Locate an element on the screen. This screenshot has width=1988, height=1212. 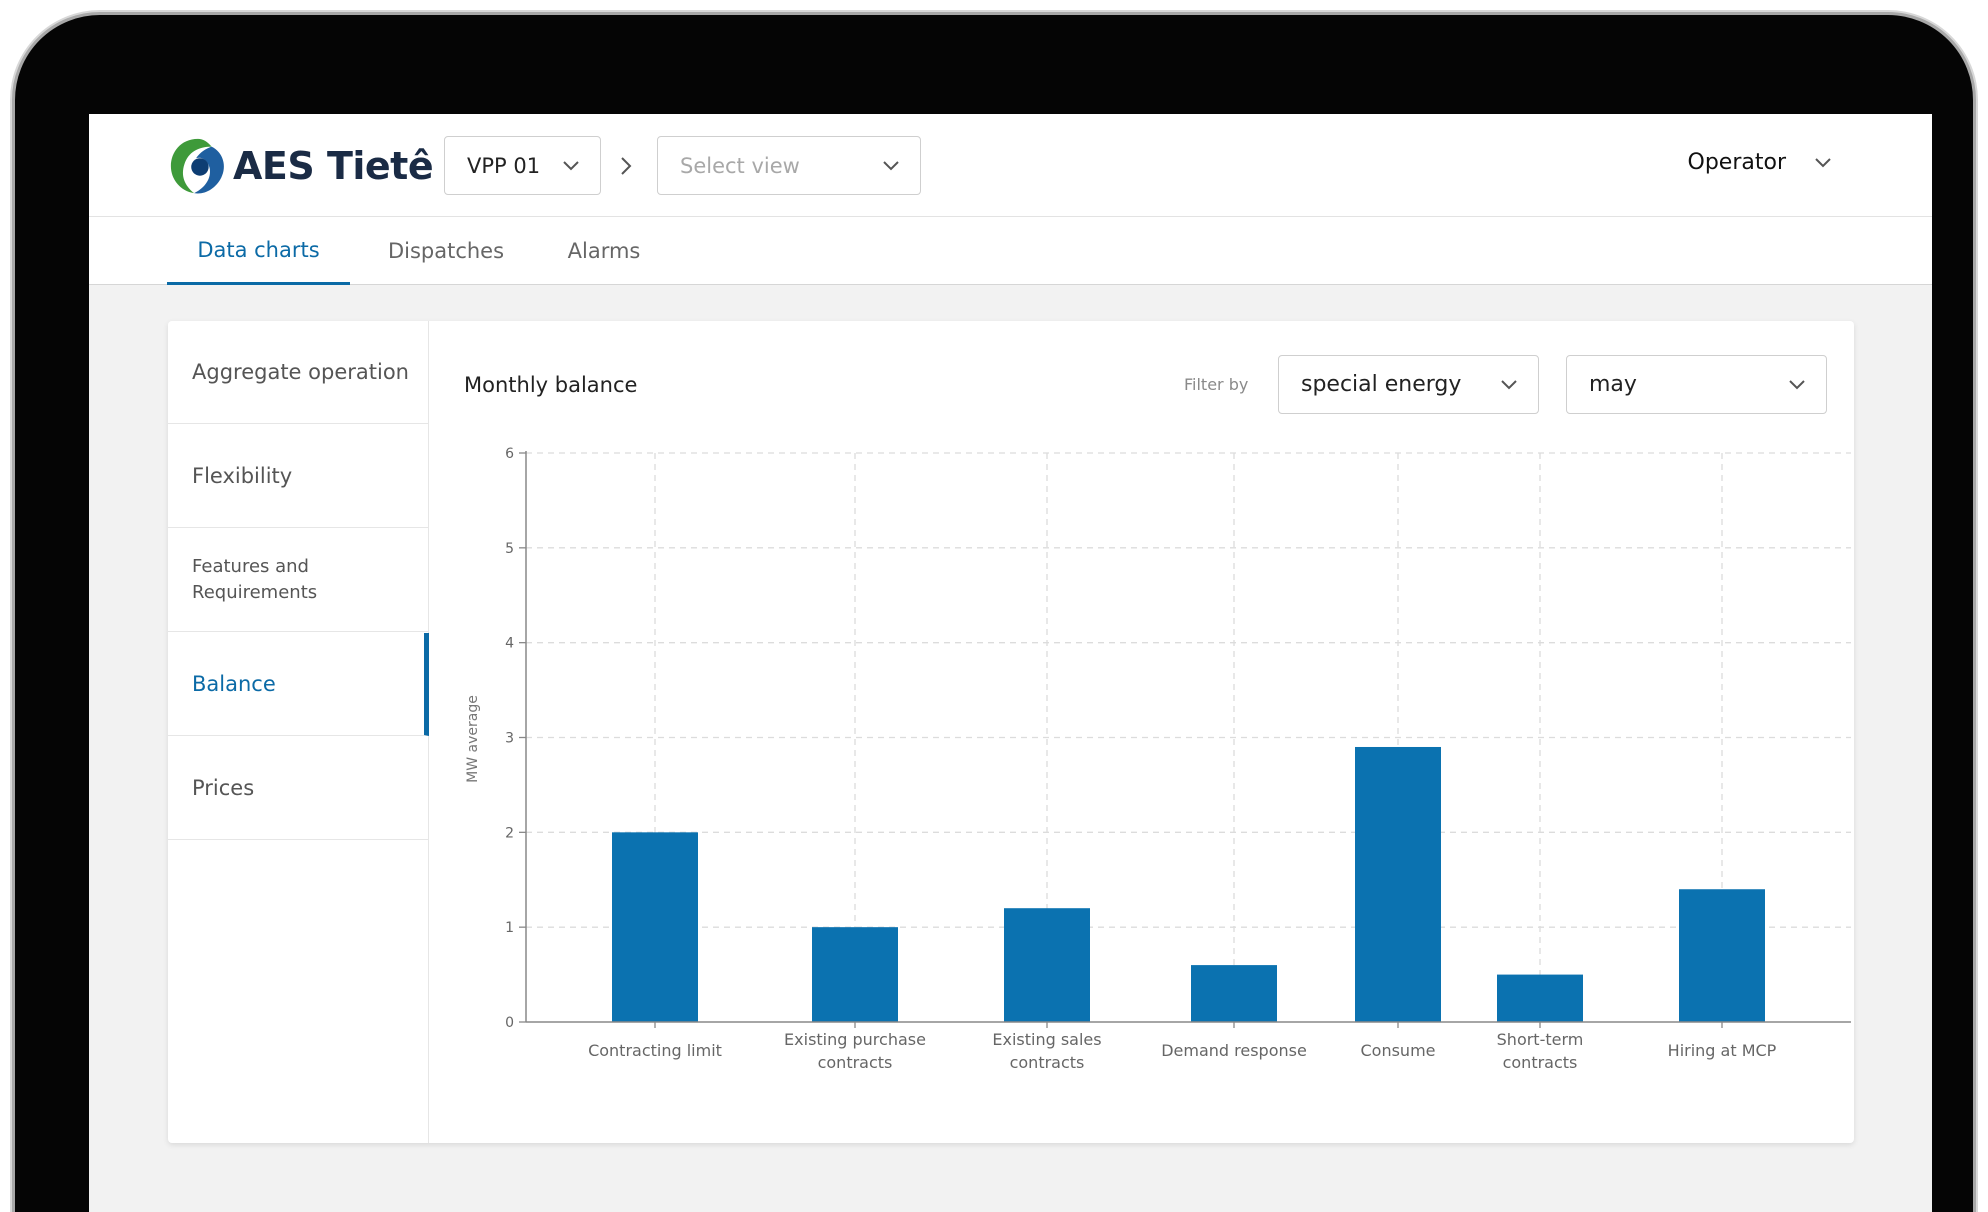
x-tick-label: Demand response is located at coordinates (1234, 1050).